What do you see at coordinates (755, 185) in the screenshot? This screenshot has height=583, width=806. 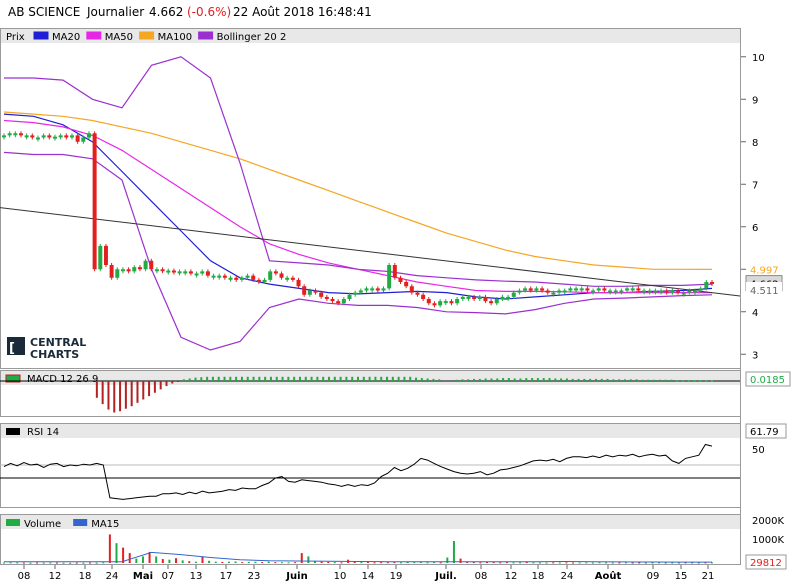 I see `price-axis-label-3: 7` at bounding box center [755, 185].